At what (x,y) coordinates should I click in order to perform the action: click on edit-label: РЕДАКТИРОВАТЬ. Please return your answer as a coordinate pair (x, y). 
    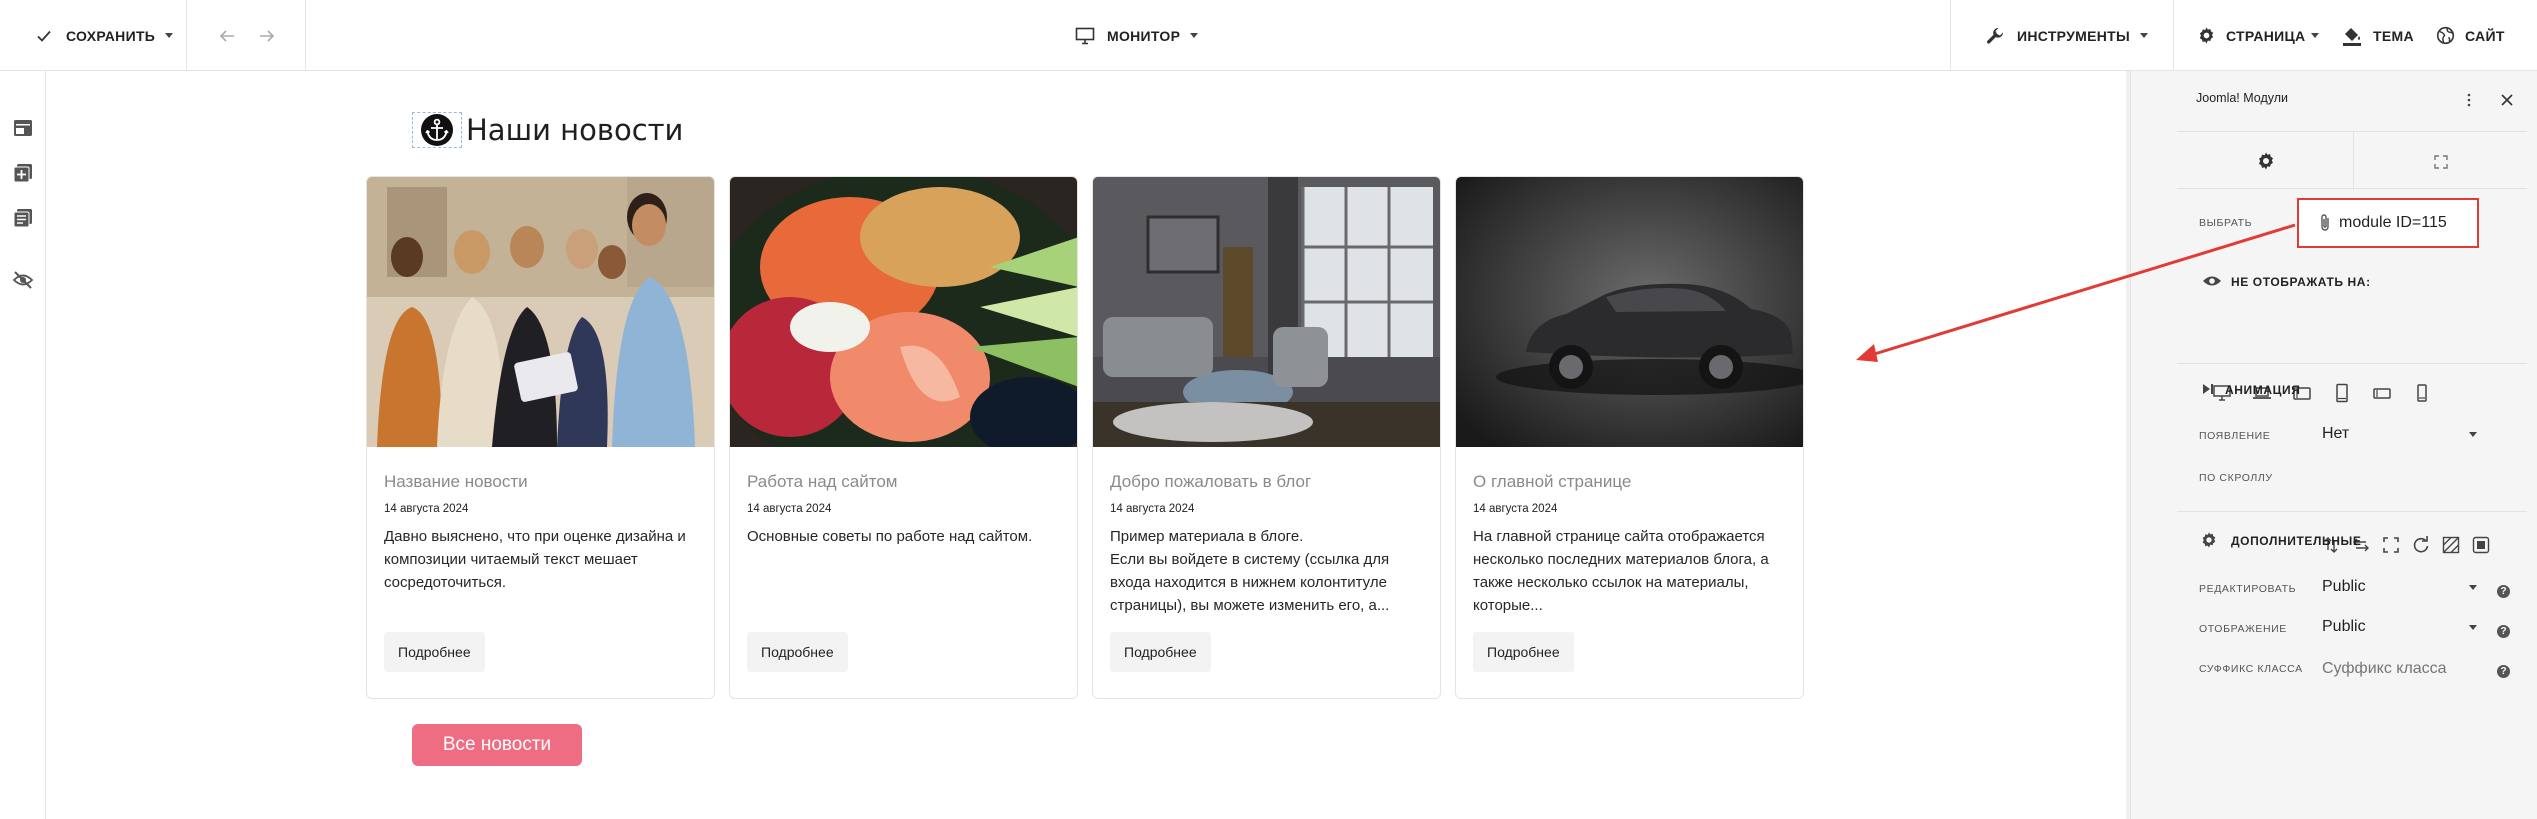
    Looking at the image, I should click on (2248, 589).